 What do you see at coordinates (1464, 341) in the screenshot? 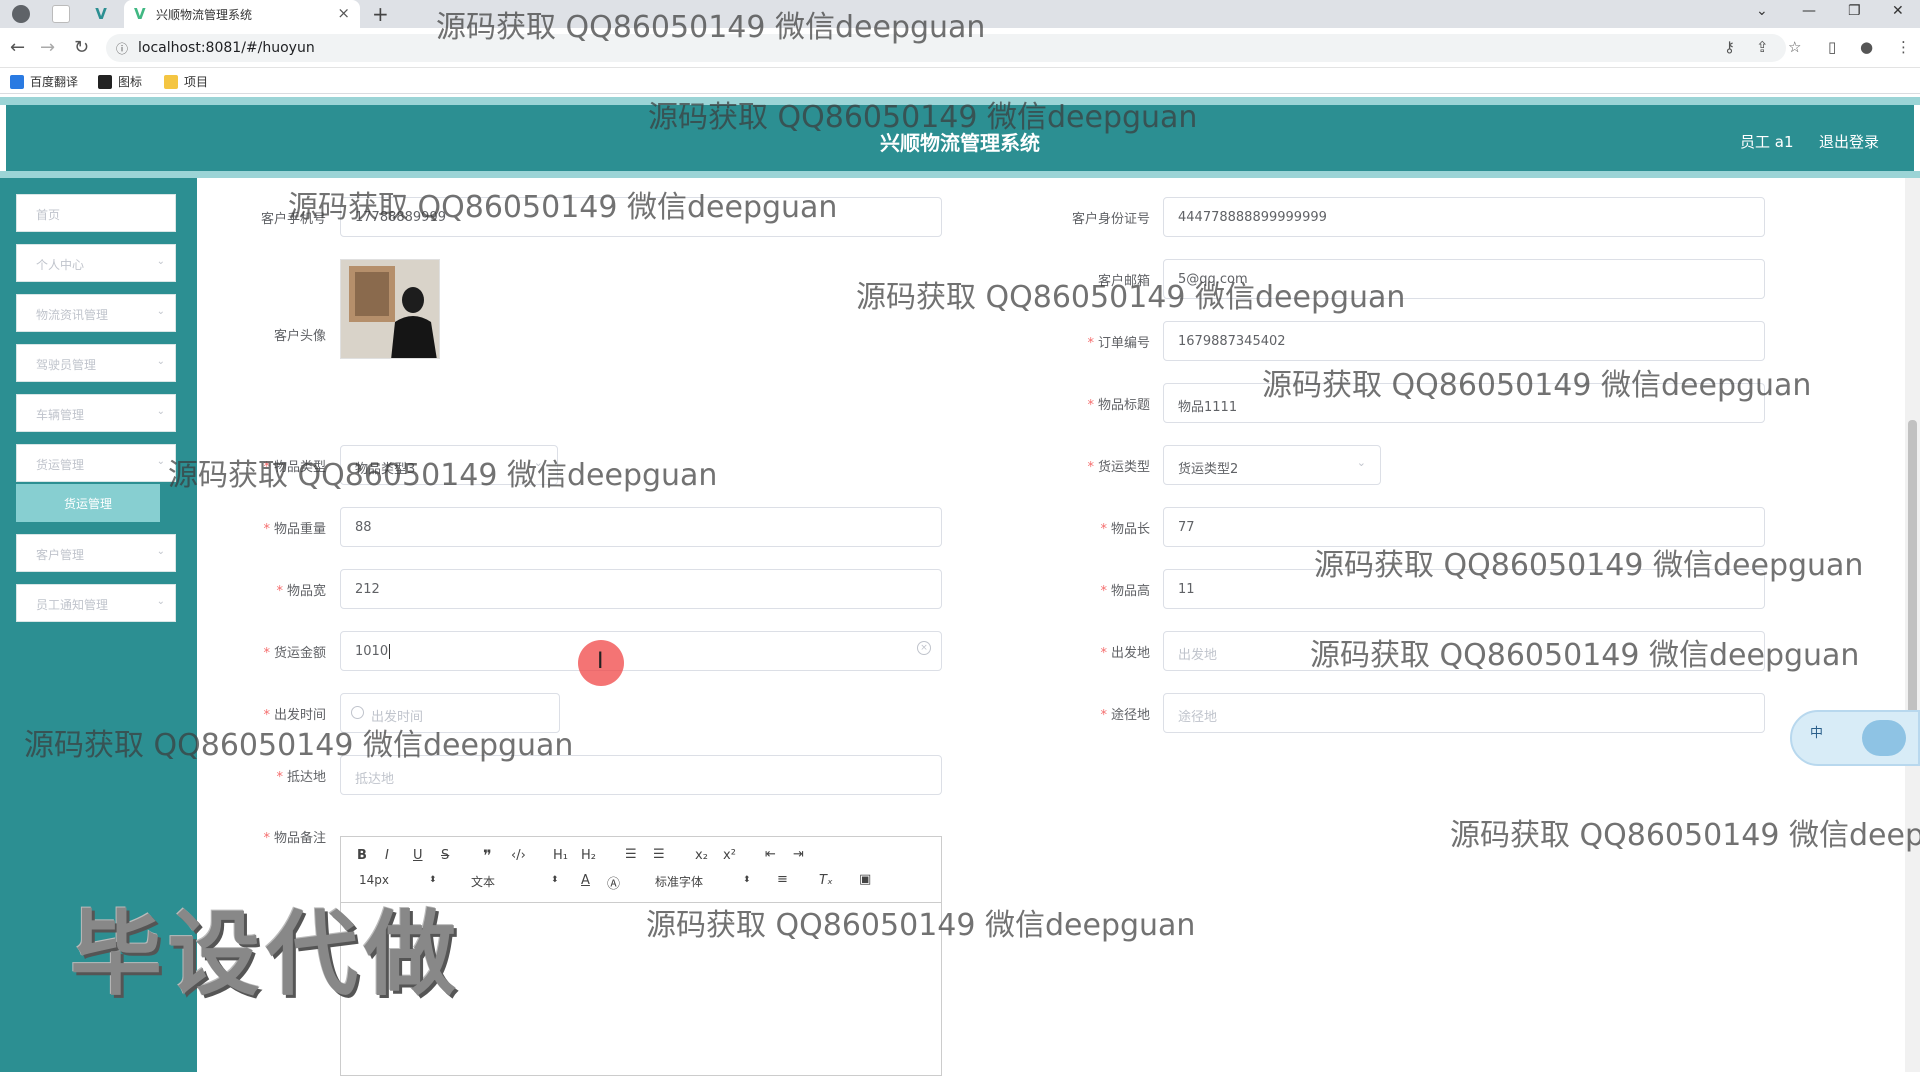
I see `order-no-input: 1679887345402` at bounding box center [1464, 341].